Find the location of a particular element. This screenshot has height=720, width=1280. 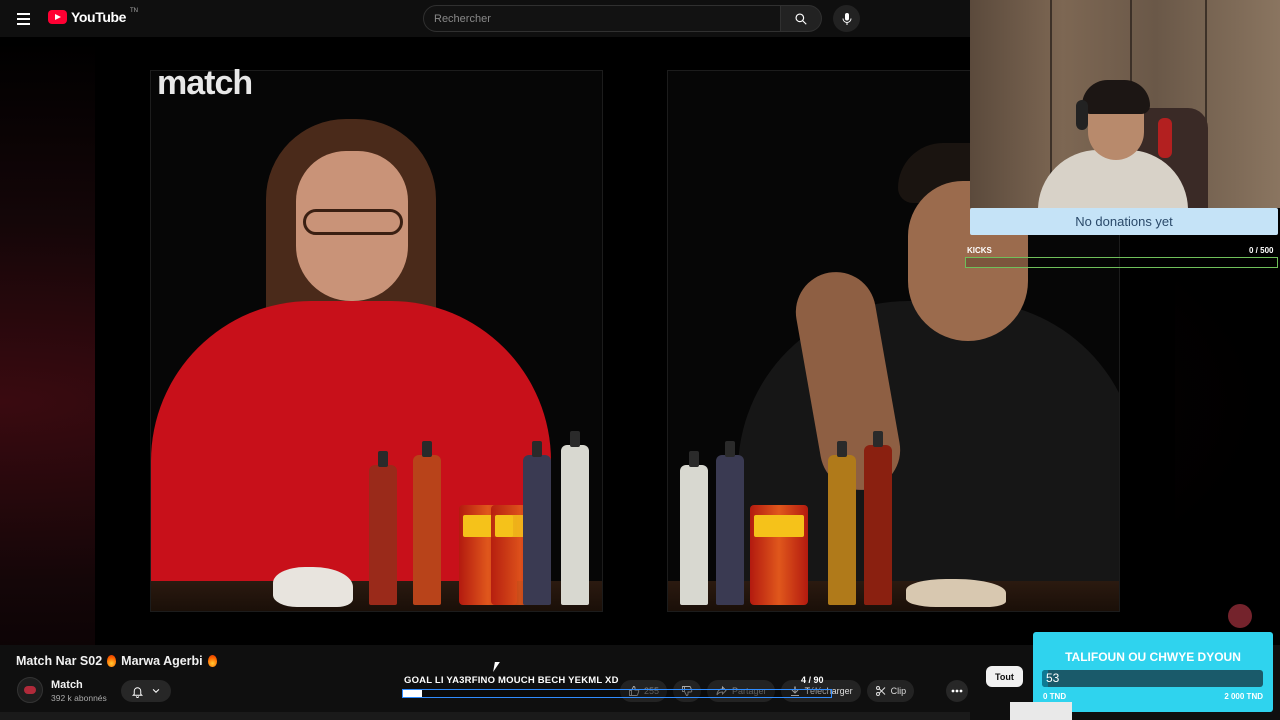

search-bar is located at coordinates (622, 18).